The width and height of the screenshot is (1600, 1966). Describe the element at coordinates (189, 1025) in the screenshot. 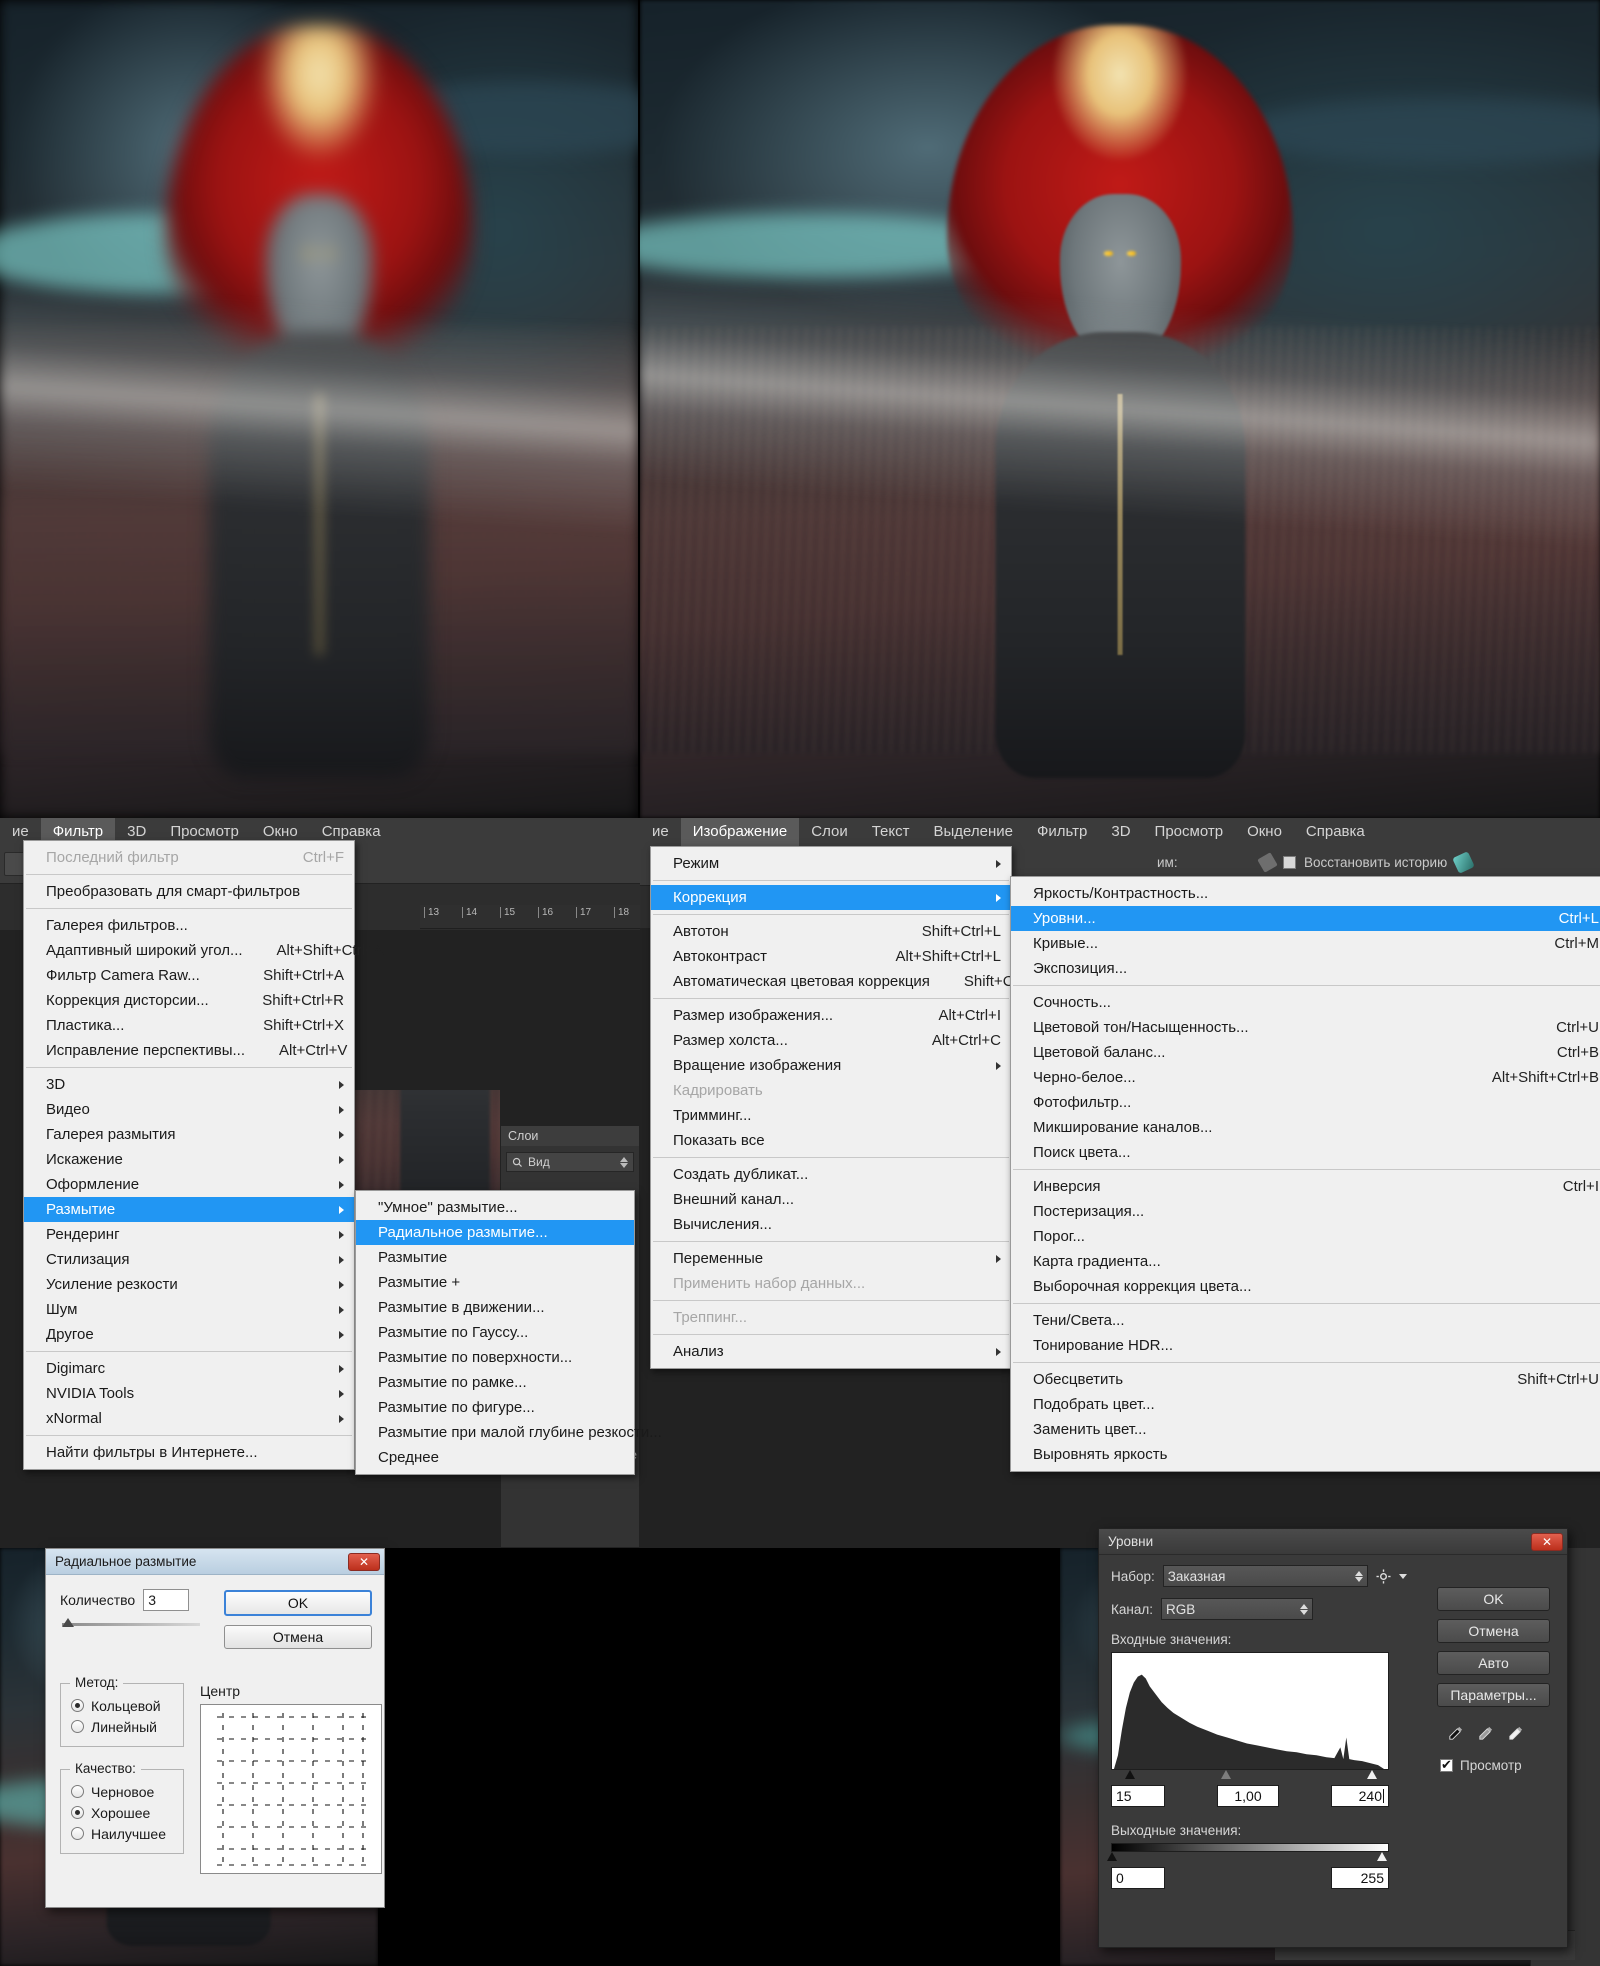

I see `filter-menu-item-8: Пластика... Shift+Ctrl+X` at that location.